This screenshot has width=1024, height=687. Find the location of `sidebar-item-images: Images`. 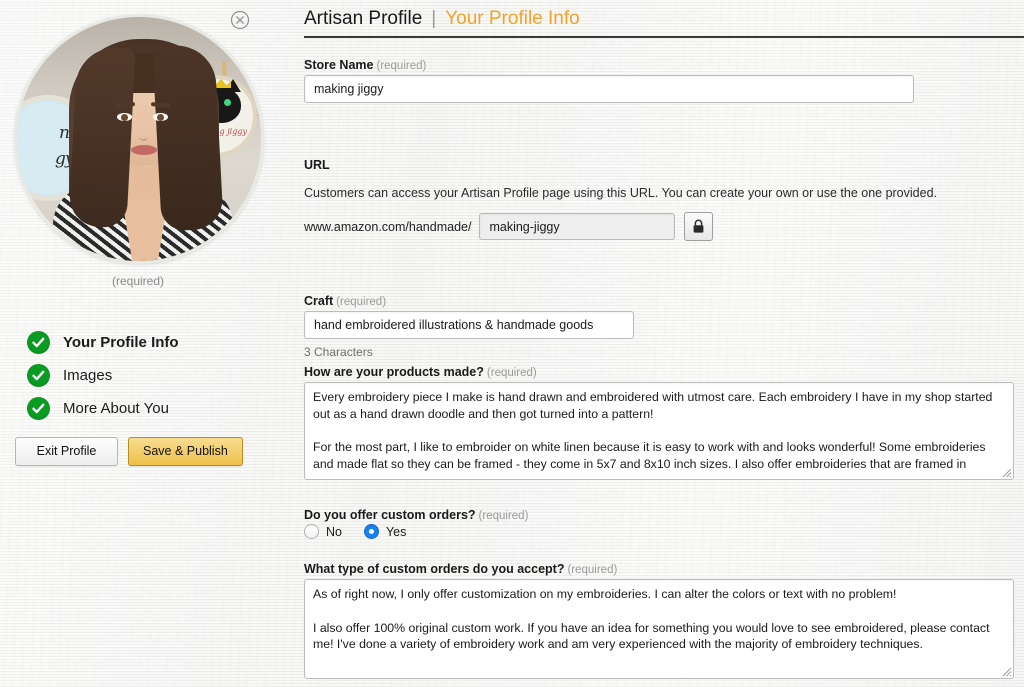

sidebar-item-images: Images is located at coordinates (103, 375).